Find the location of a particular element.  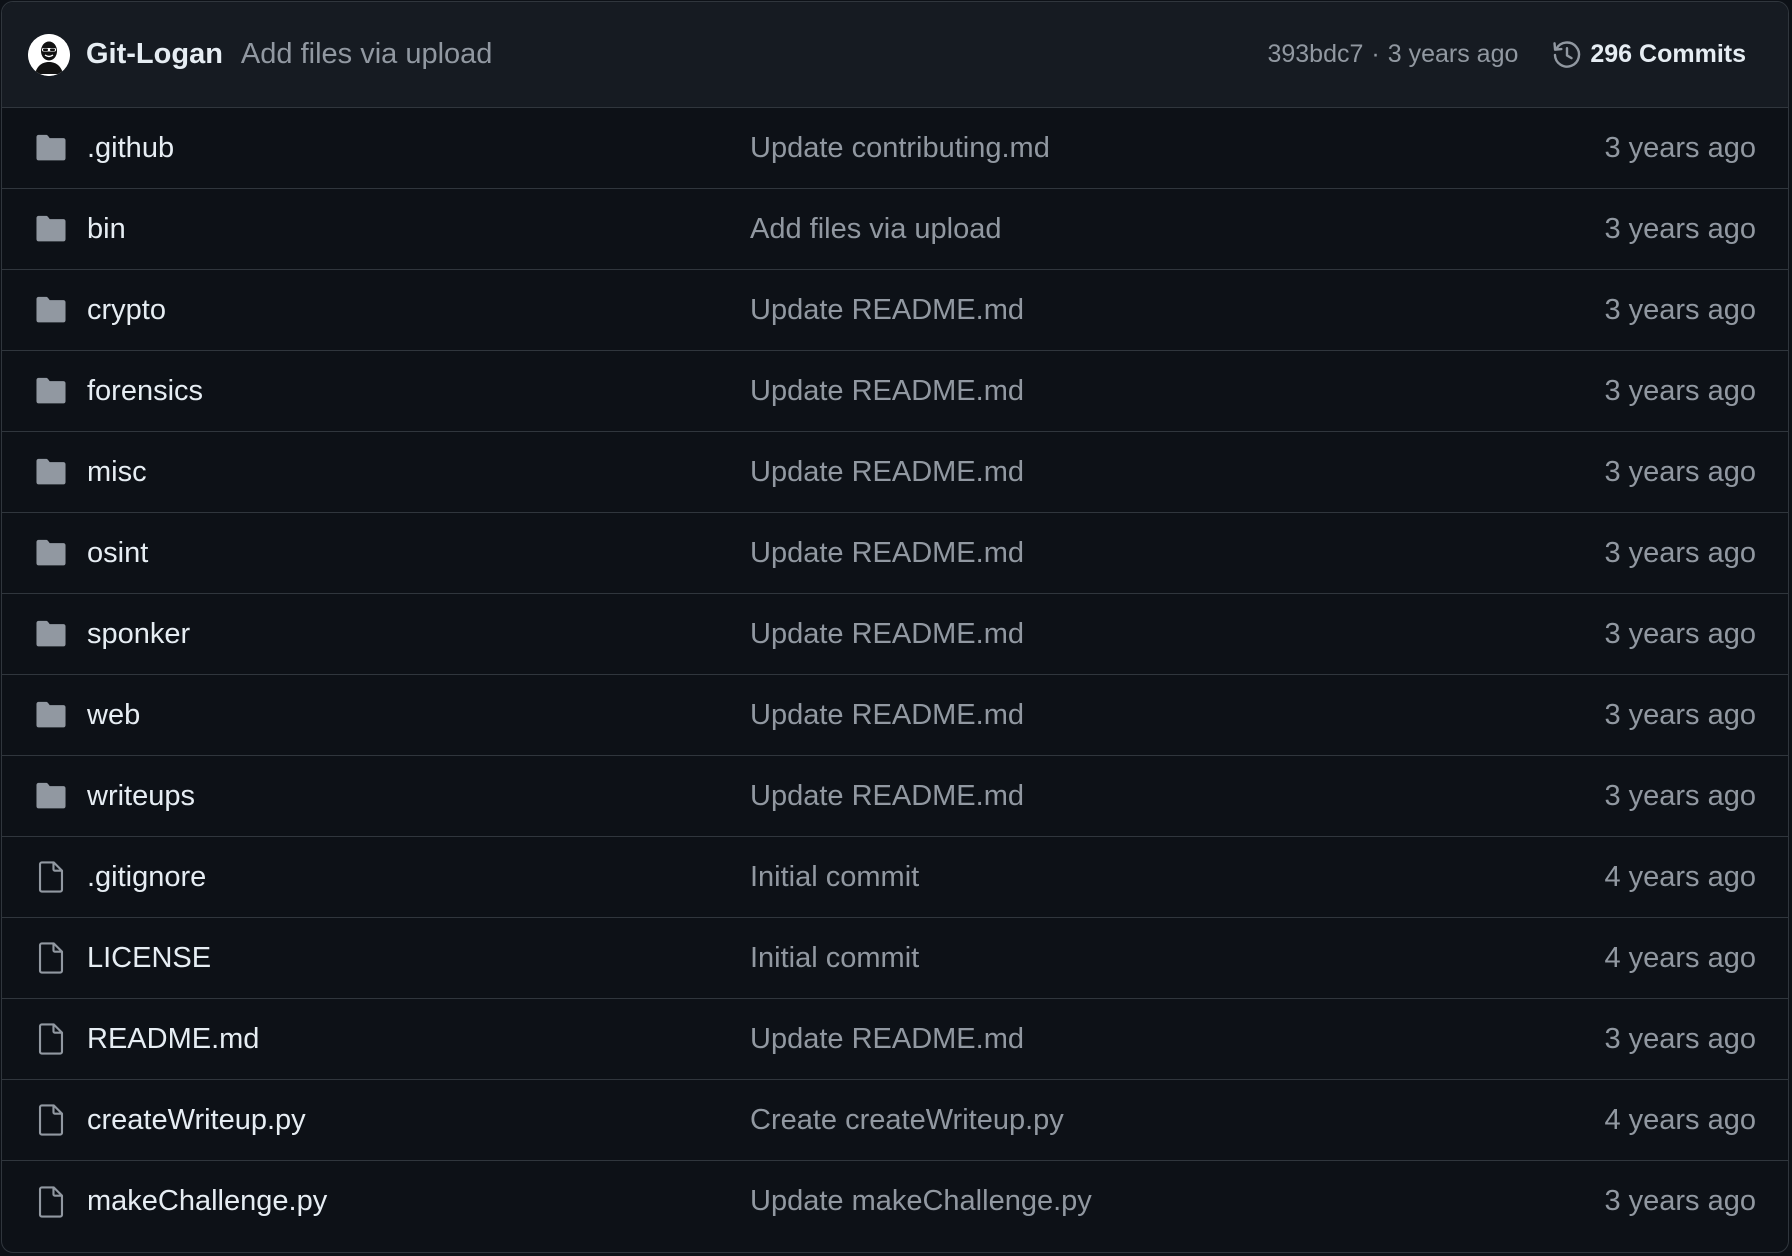

folder-row: crypto Update README.md 3 years ago is located at coordinates (895, 310).